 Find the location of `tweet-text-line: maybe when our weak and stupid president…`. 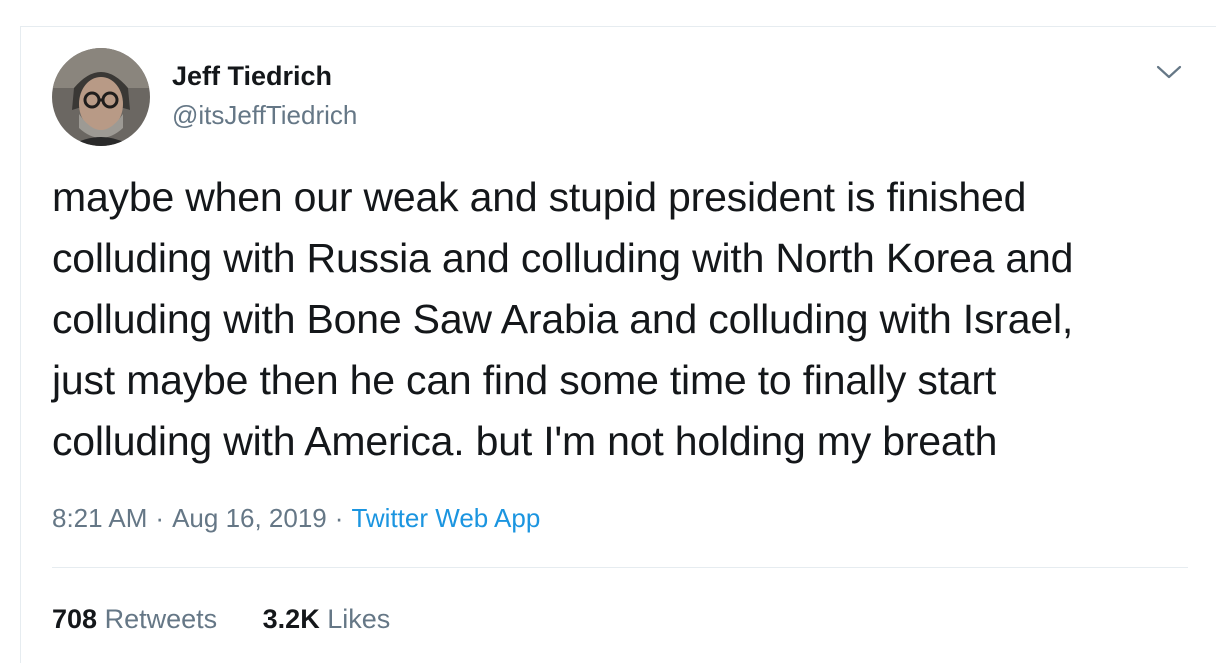

tweet-text-line: maybe when our weak and stupid president… is located at coordinates (539, 197).